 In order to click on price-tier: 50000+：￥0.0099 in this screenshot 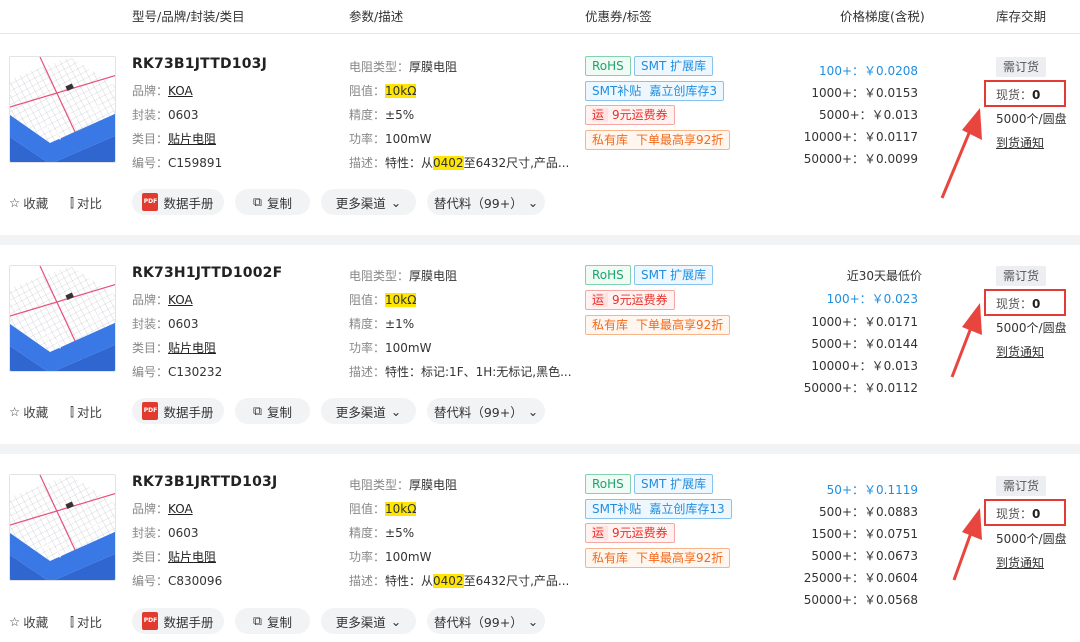, I will do `click(860, 159)`.